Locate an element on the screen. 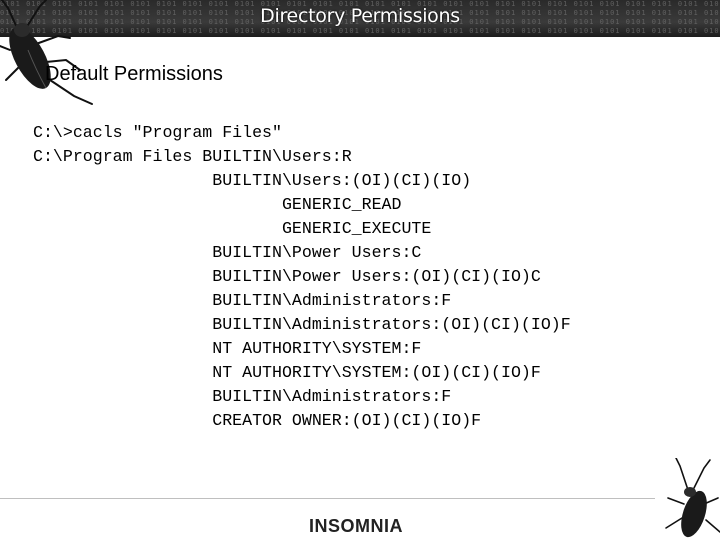  output-line: NT AUTHORITY\SYSTEM:F is located at coordinates (227, 348).